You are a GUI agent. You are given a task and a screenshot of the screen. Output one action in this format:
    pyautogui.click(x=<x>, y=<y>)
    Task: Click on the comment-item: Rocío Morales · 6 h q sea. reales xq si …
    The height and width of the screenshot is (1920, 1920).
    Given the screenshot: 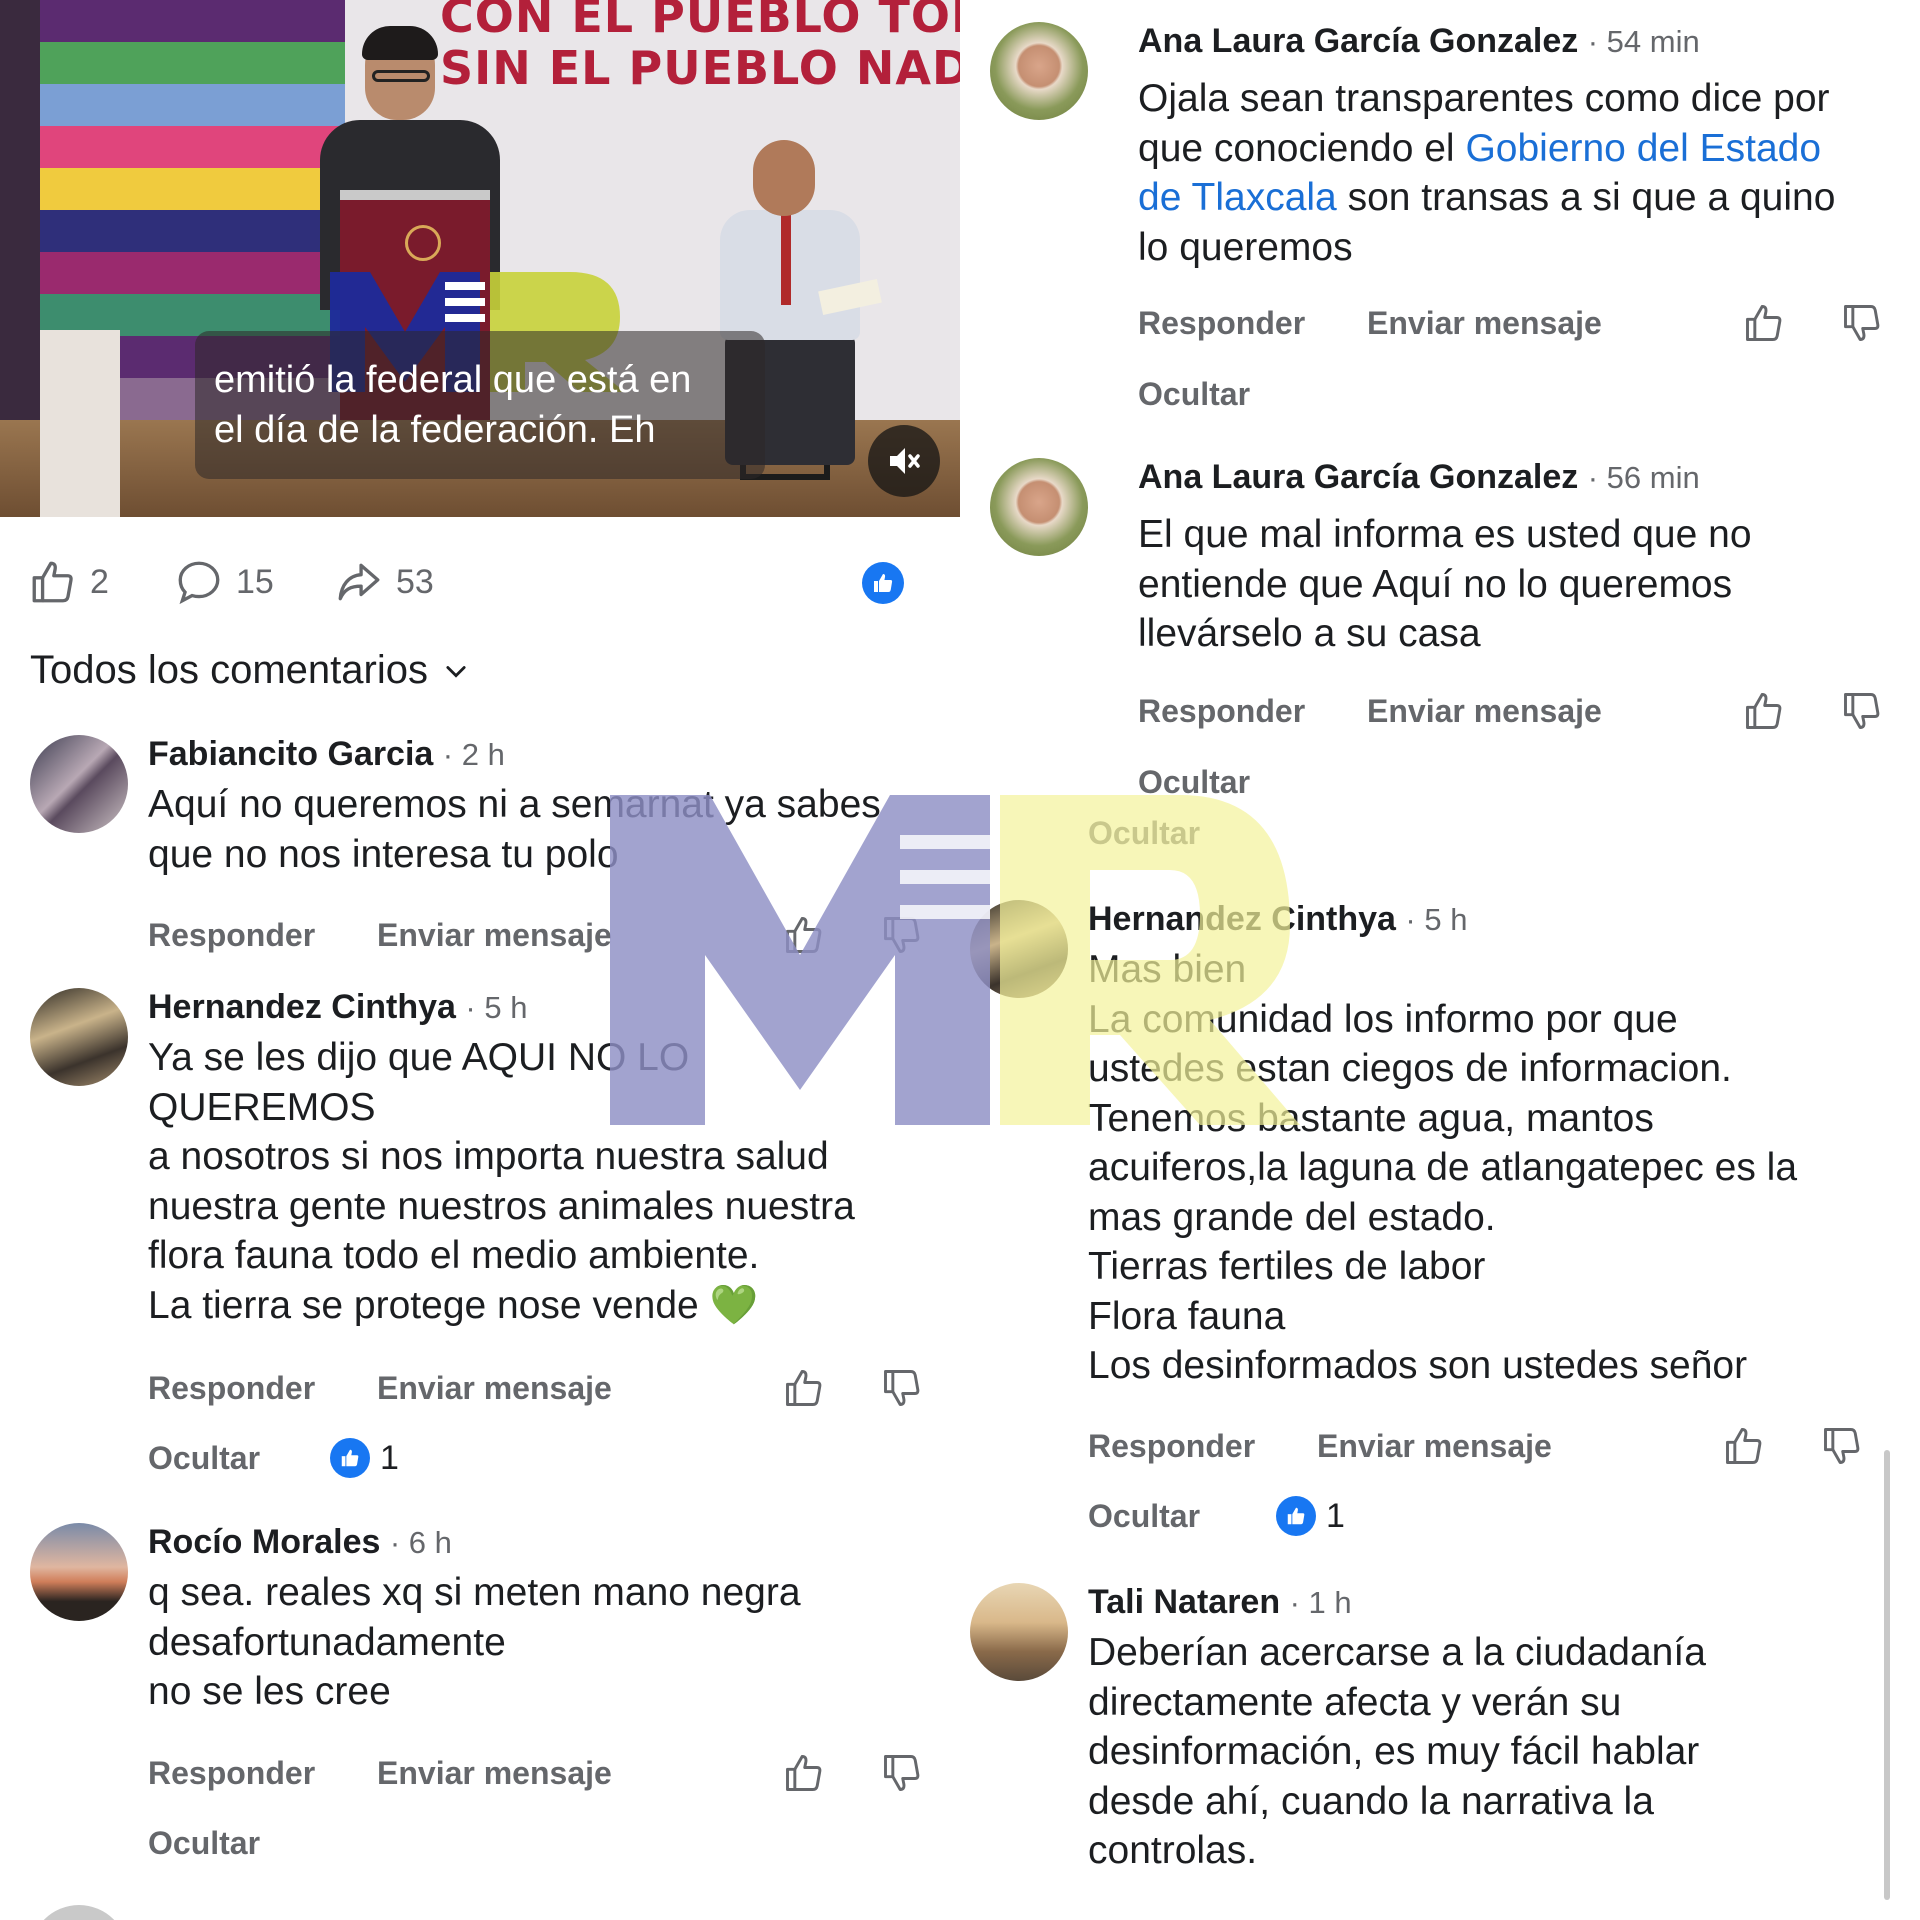 What is the action you would take?
    pyautogui.click(x=490, y=1703)
    